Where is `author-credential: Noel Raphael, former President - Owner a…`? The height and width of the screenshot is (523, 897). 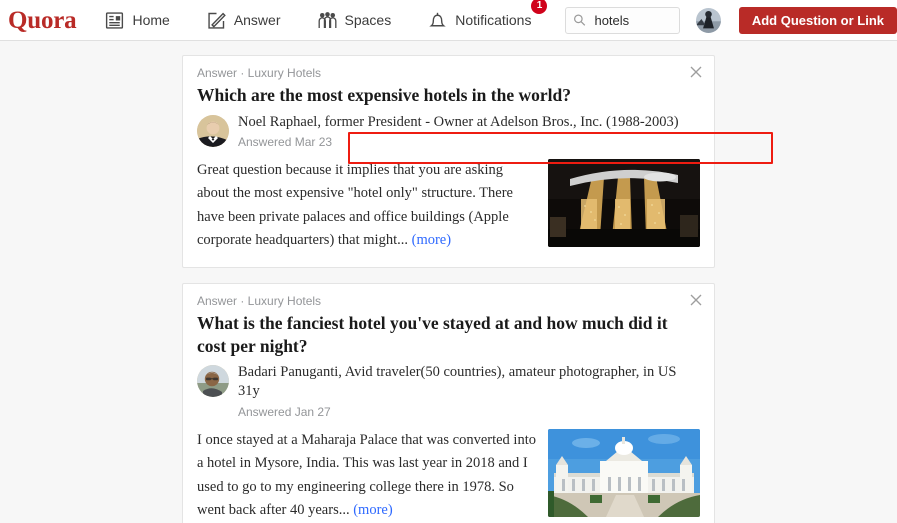
author-credential: Noel Raphael, former President - Owner a… is located at coordinates (458, 121).